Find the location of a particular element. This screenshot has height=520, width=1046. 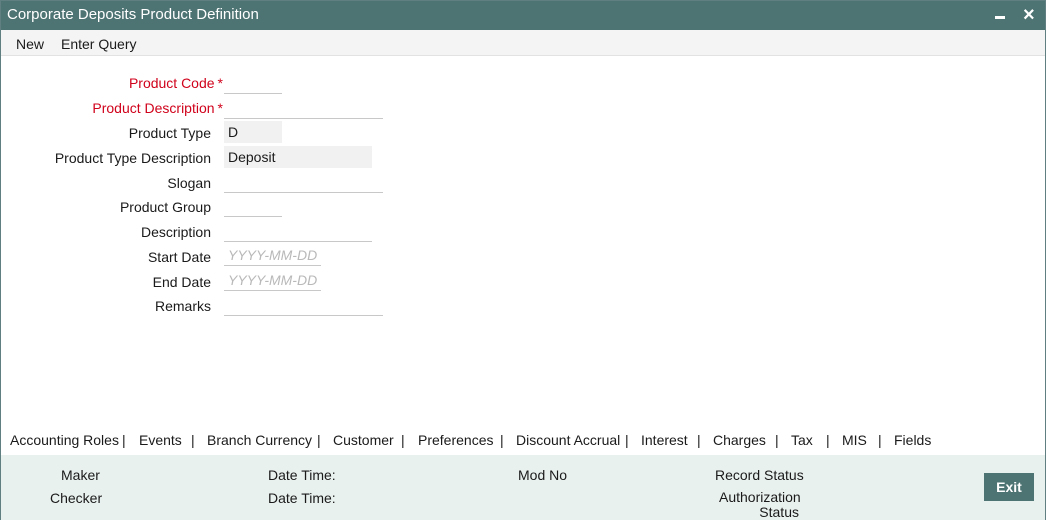

tab-preferences: Preferences is located at coordinates (455, 440).